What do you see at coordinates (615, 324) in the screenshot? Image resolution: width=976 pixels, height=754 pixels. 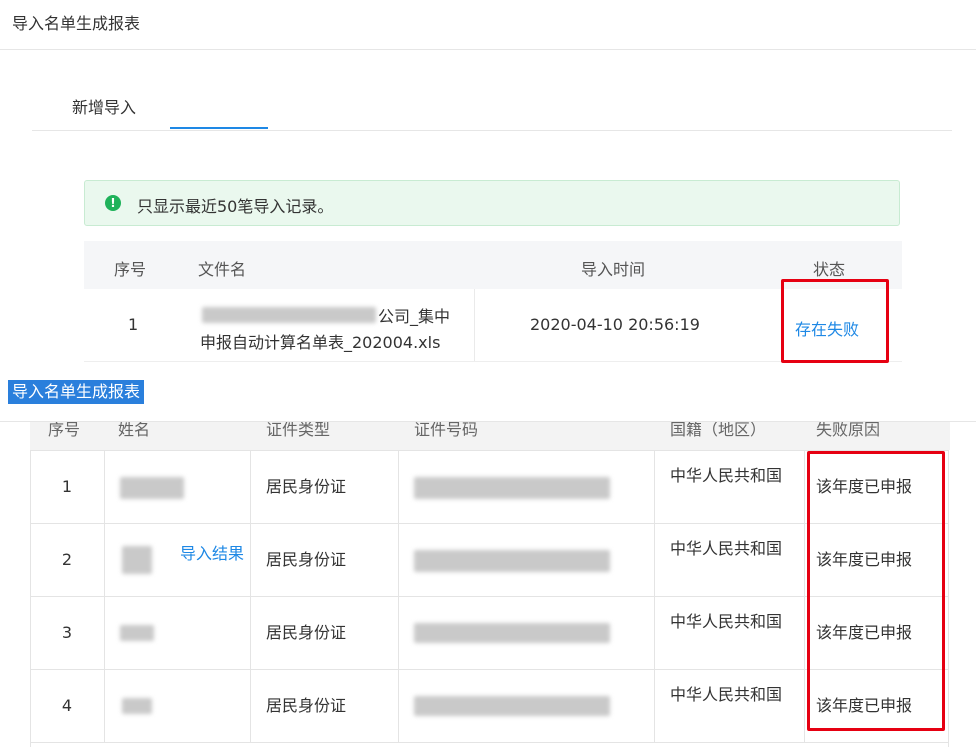 I see `import-time: 2020-04-10 20:56:19` at bounding box center [615, 324].